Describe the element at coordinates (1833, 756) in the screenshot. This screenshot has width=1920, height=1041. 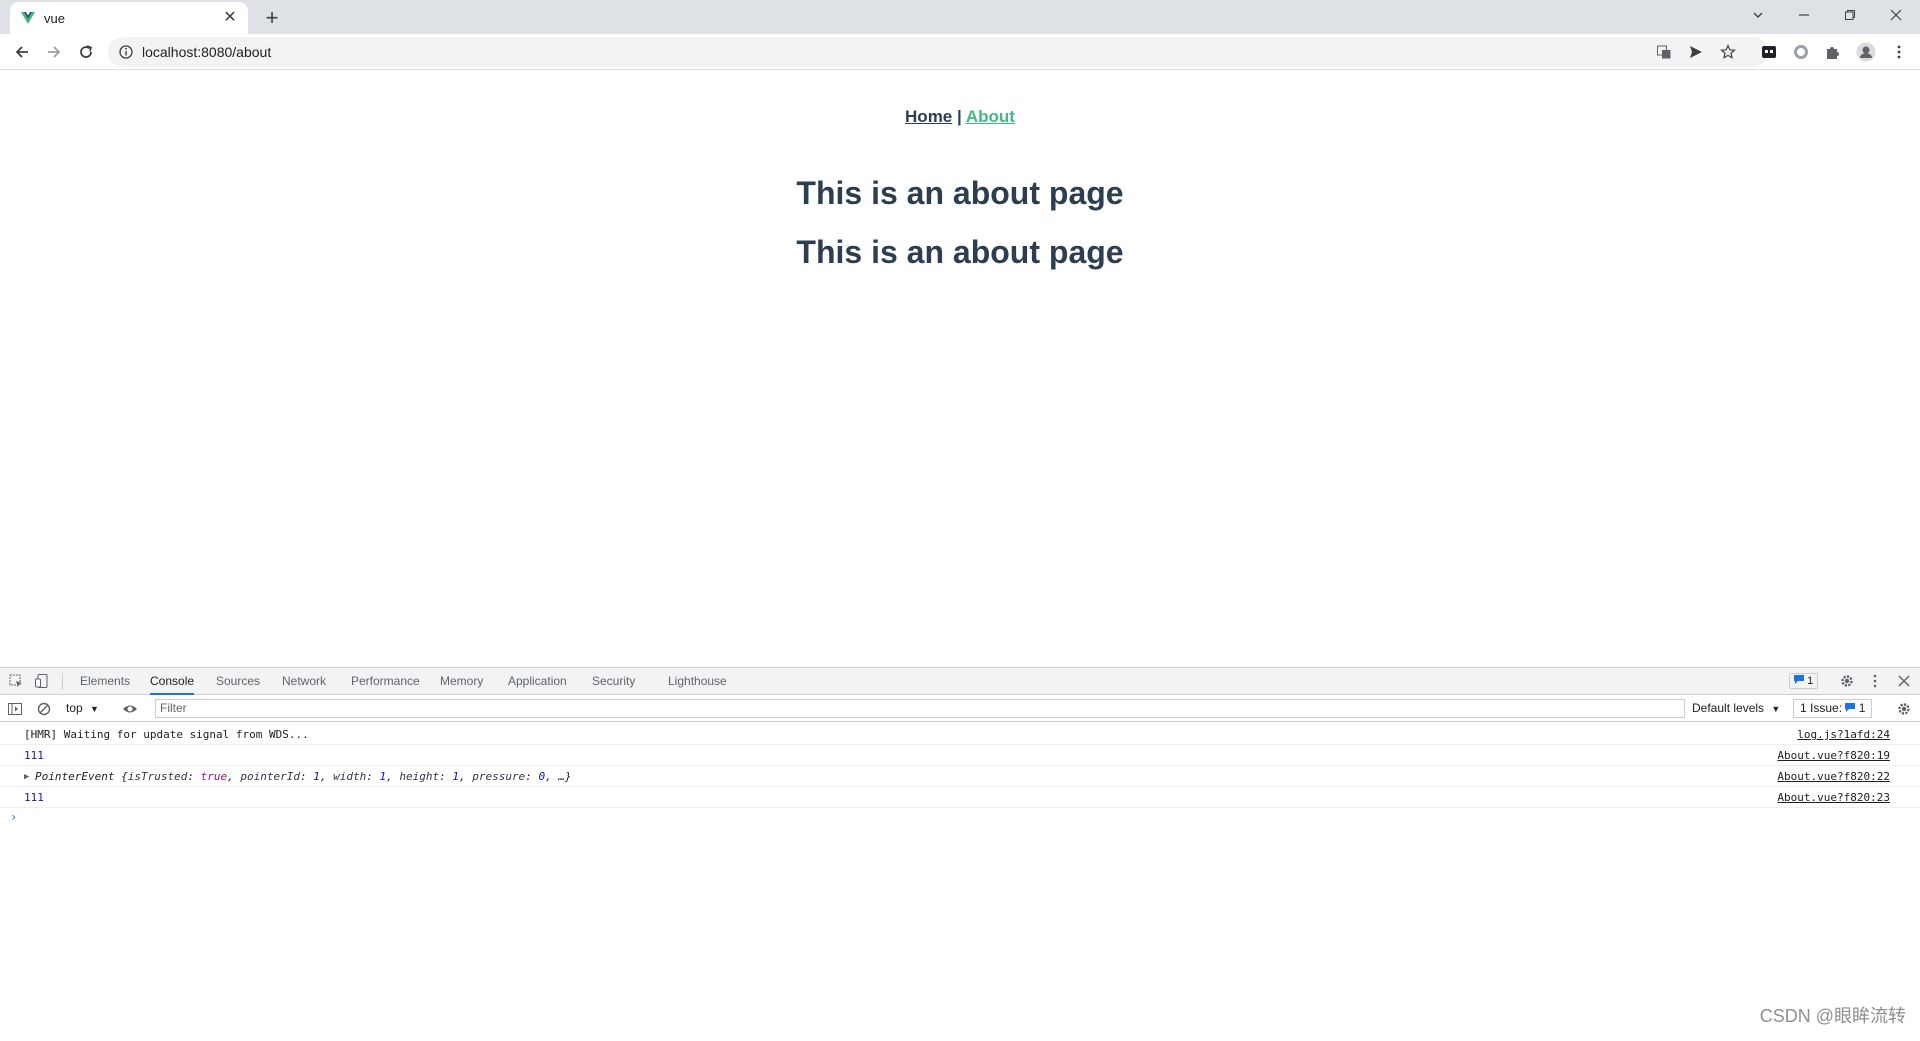
I see `log-source-link: About.vue?f820:19` at that location.